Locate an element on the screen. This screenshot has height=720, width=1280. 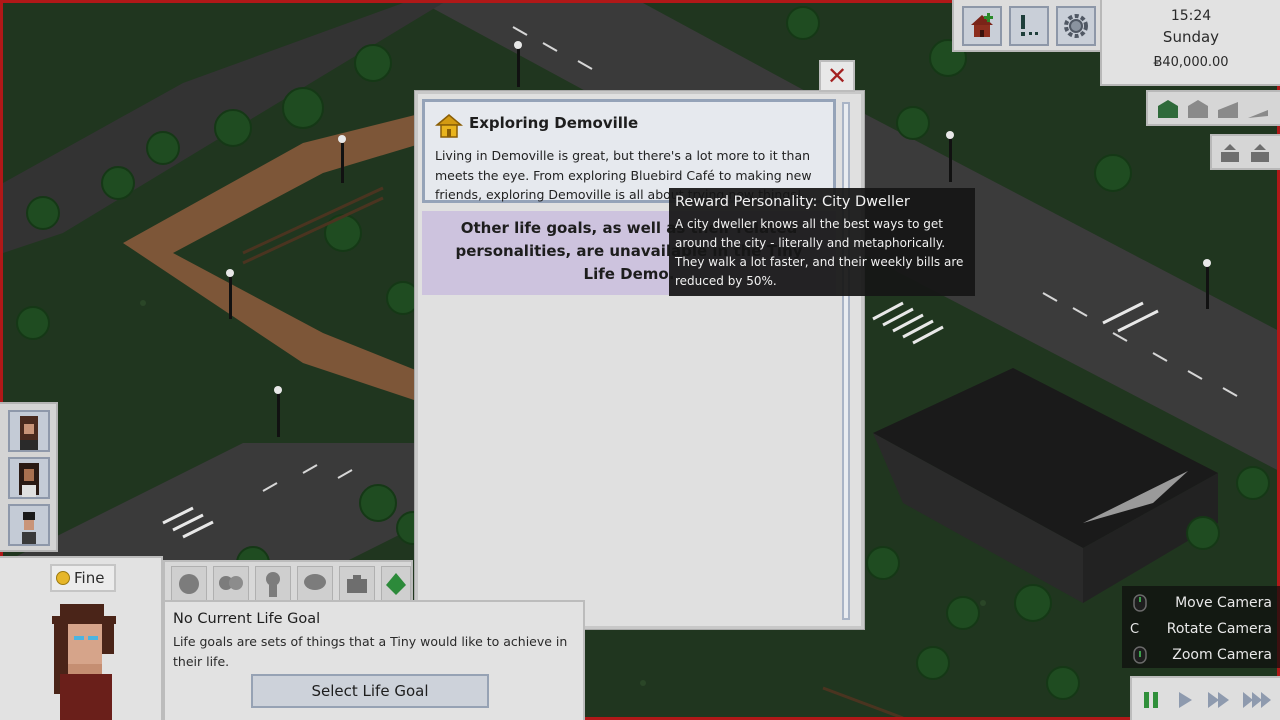
relationships-tab is located at coordinates (231, 584).